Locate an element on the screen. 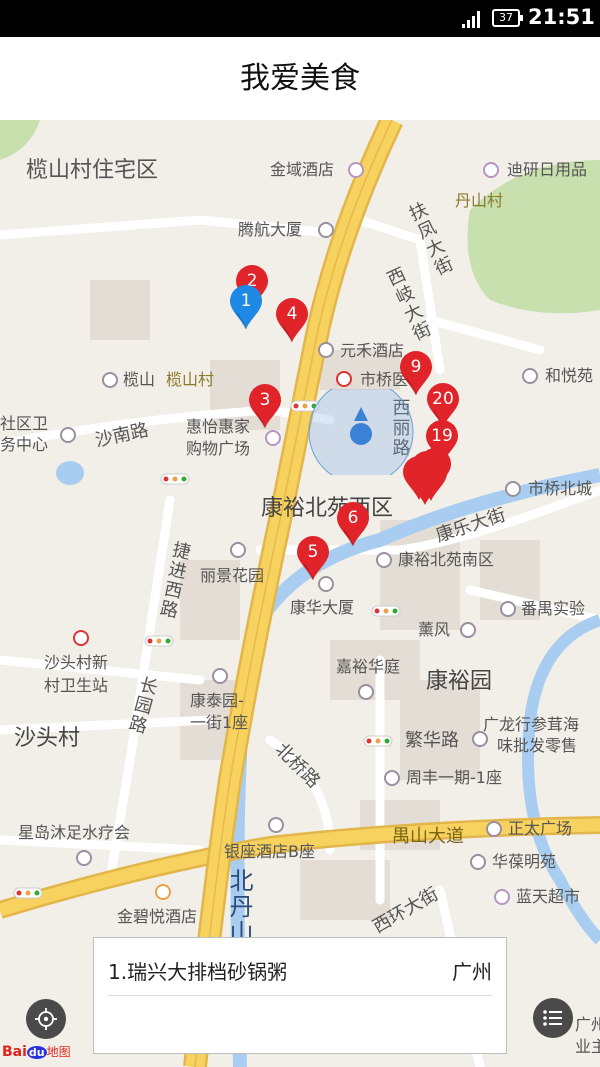 The height and width of the screenshot is (1067, 600). map-pin-4: 4 is located at coordinates (292, 320).